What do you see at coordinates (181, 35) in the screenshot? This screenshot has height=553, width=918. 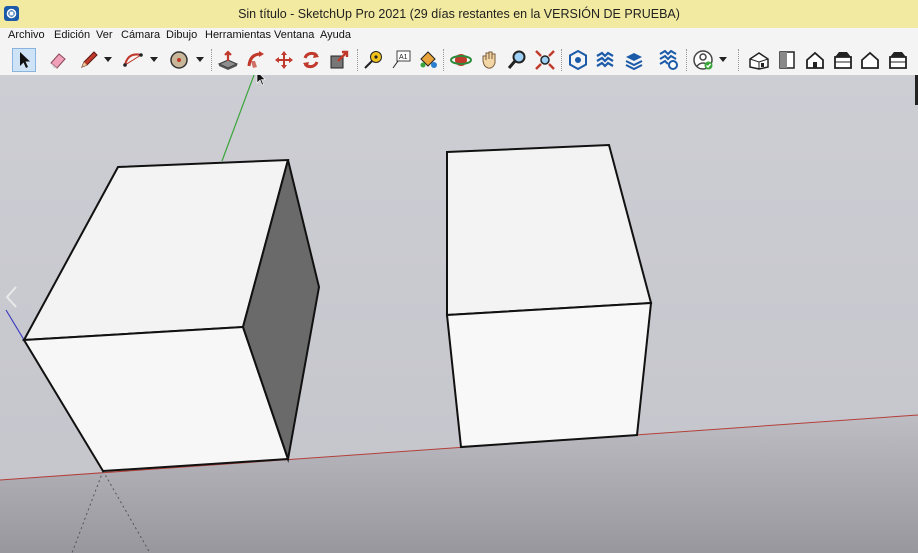 I see `menu-dibujo: Dibujo` at bounding box center [181, 35].